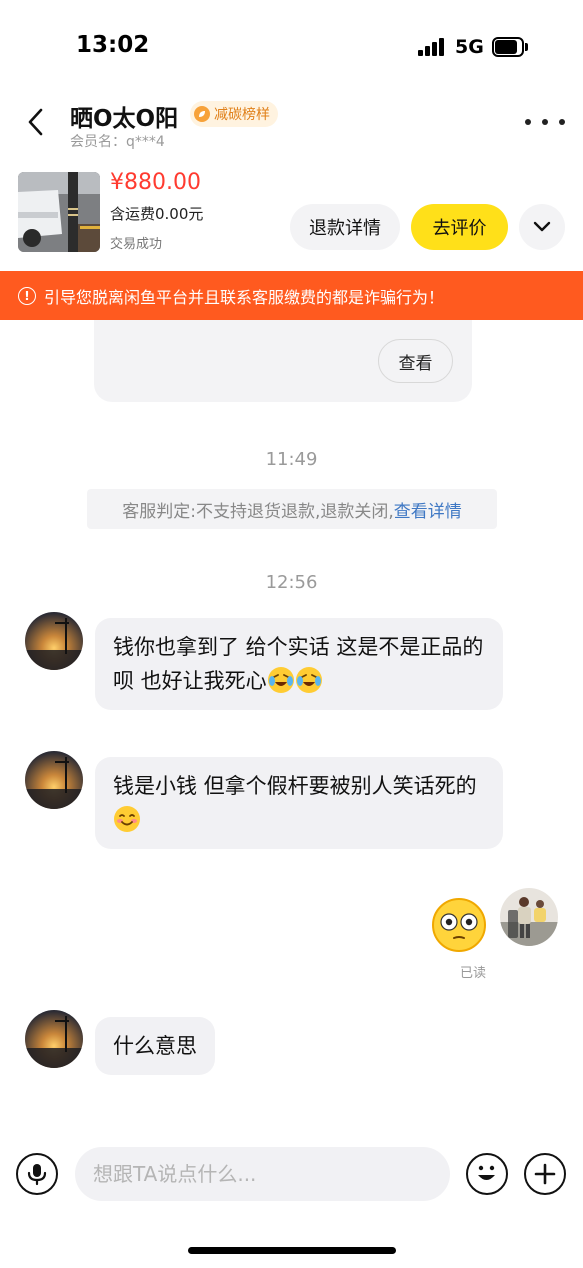 The height and width of the screenshot is (1268, 583). What do you see at coordinates (299, 664) in the screenshot?
I see `message-bubble: 钱你也拿到了 给个实话 这是不是正品的呗 也好让我死心` at bounding box center [299, 664].